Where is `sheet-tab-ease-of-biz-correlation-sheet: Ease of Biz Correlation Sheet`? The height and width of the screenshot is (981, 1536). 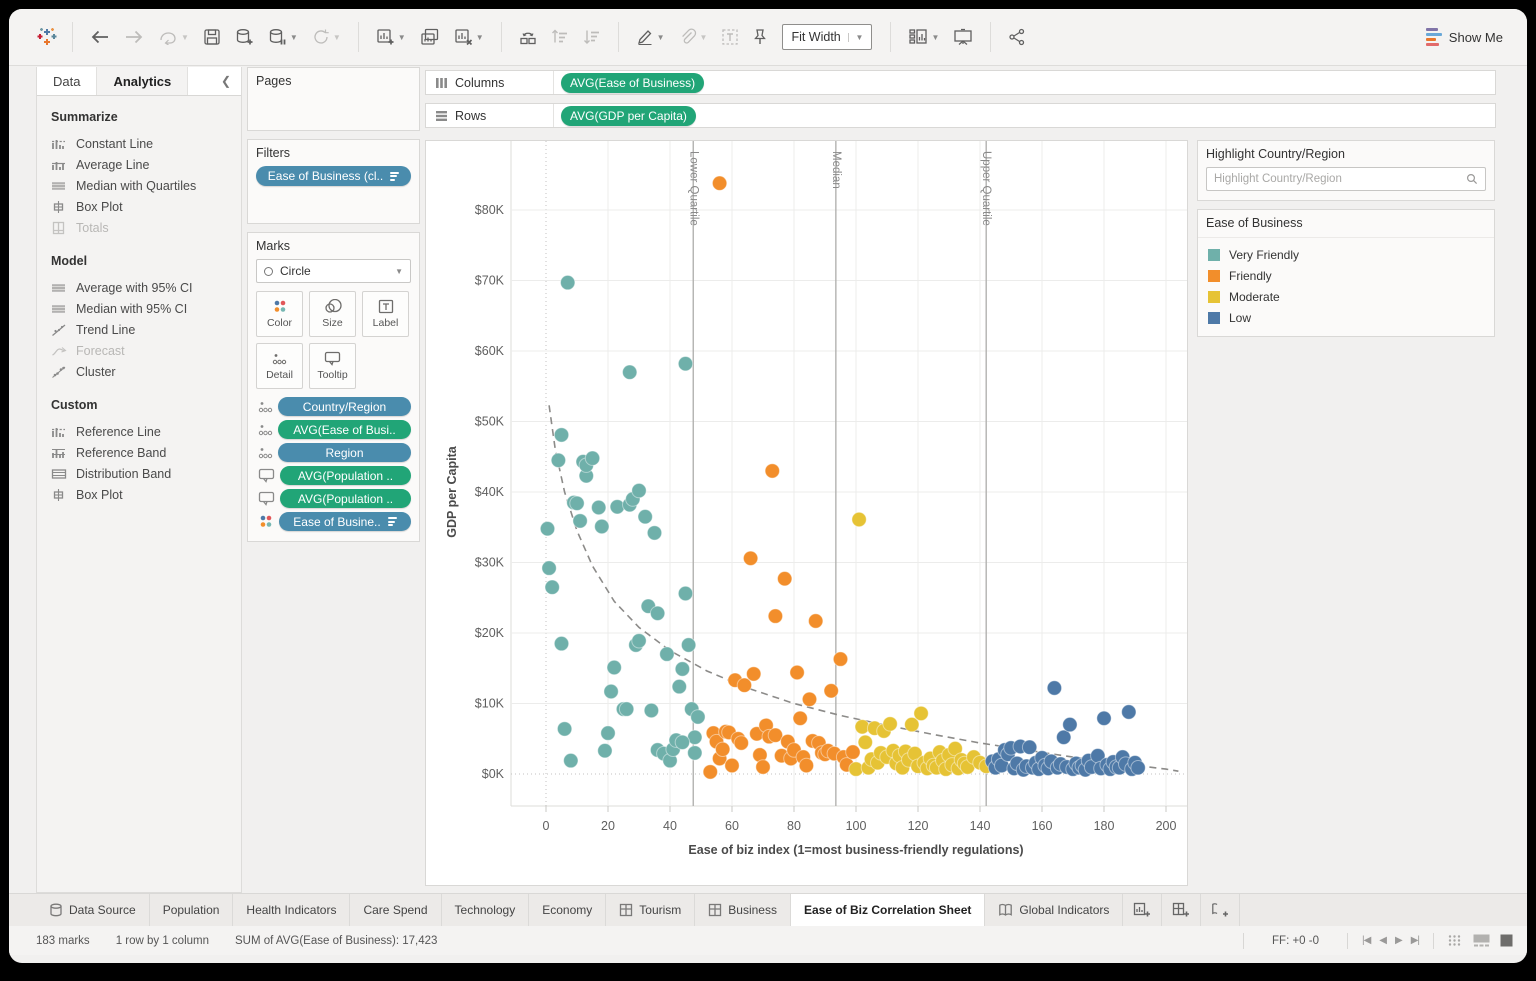
sheet-tab-ease-of-biz-correlation-sheet: Ease of Biz Correlation Sheet is located at coordinates (888, 910).